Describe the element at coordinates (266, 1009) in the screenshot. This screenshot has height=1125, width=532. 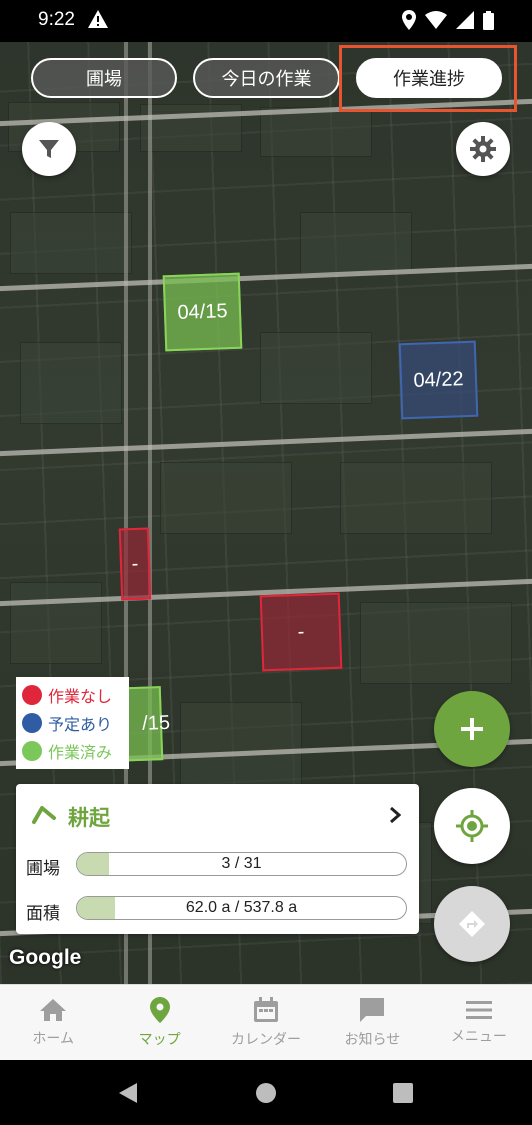
I see `calendar-icon` at that location.